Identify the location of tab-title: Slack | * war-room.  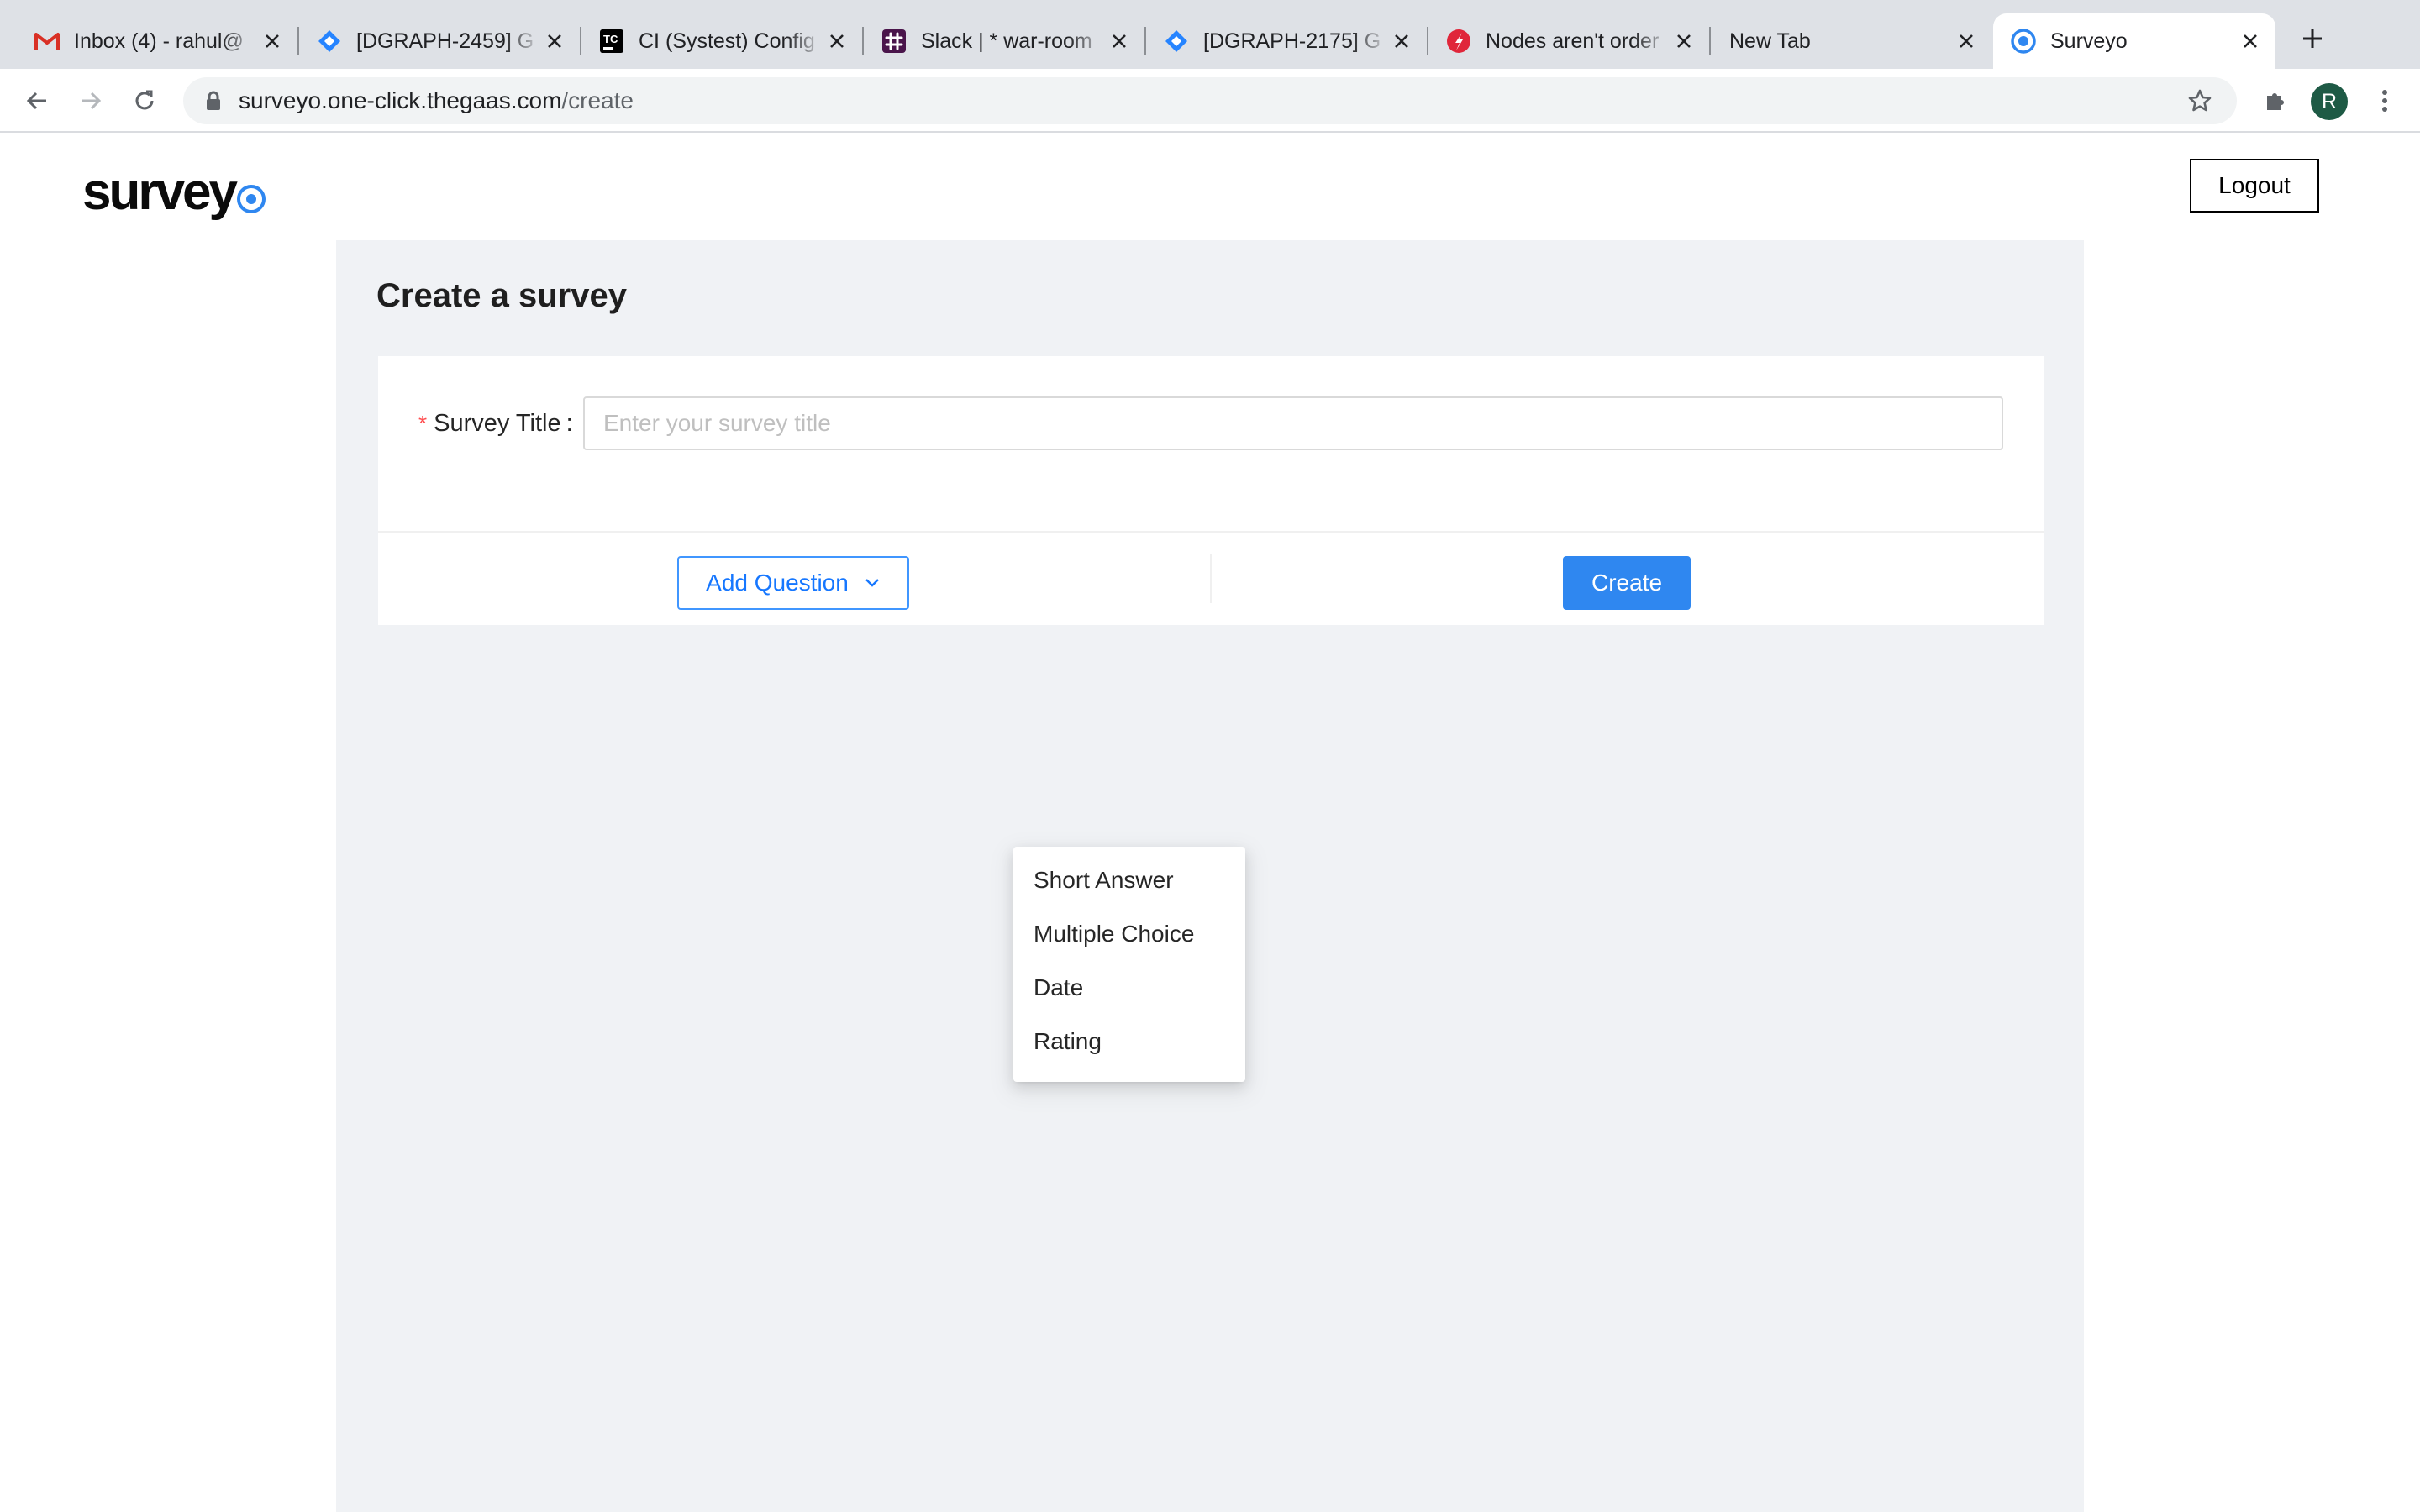
(1006, 41).